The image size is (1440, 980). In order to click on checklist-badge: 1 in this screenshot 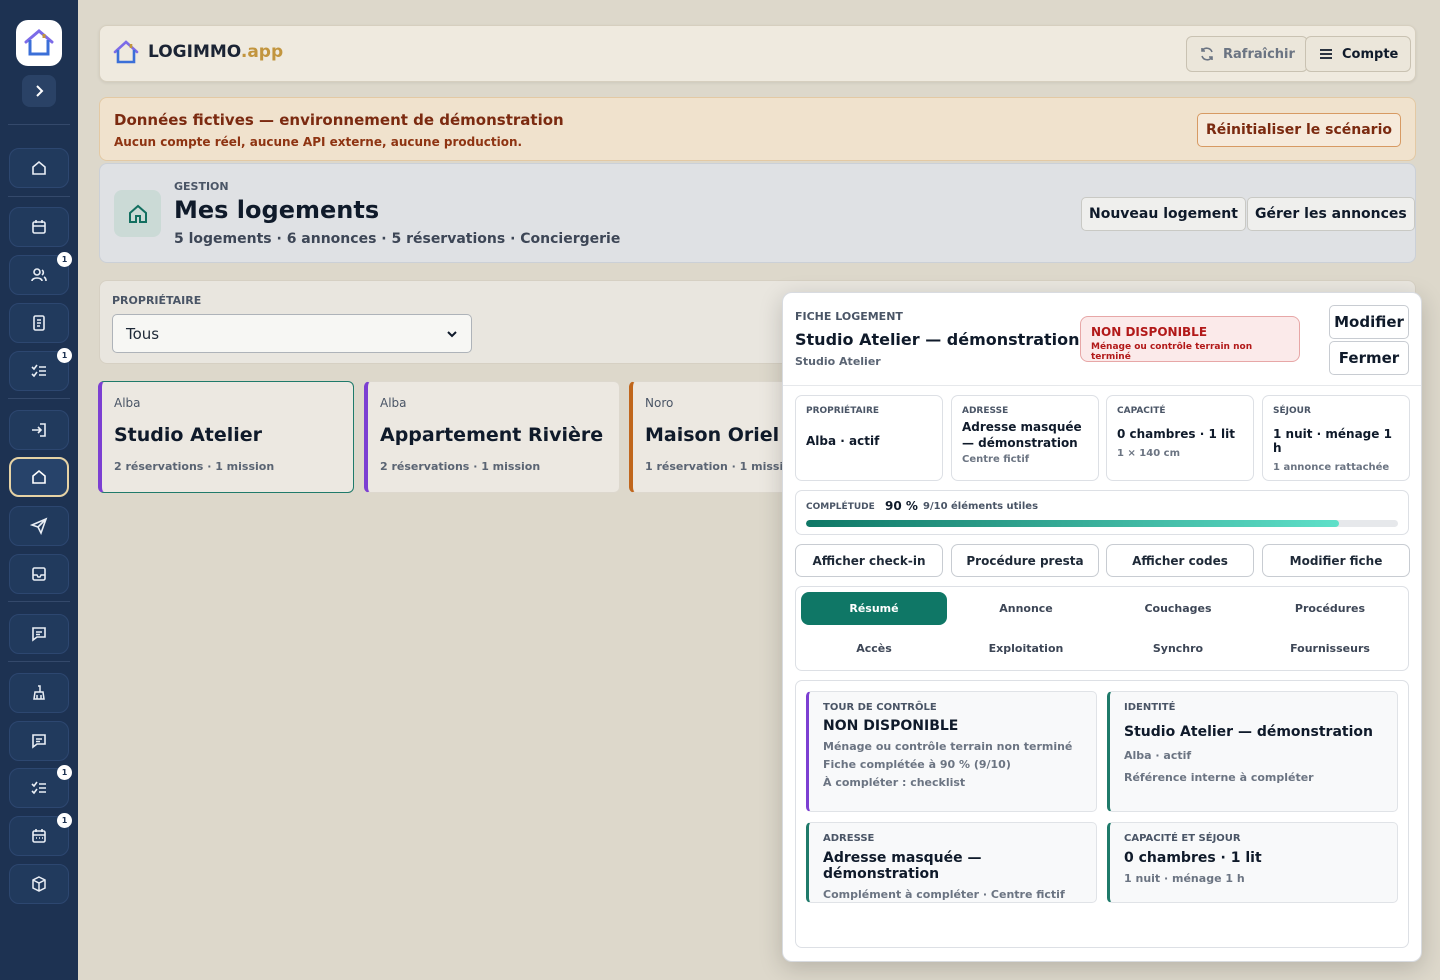, I will do `click(64, 355)`.